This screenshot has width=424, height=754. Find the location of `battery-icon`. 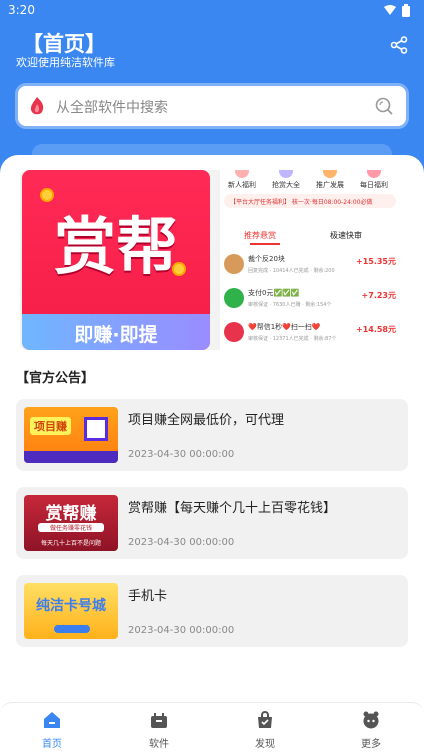

battery-icon is located at coordinates (406, 10).